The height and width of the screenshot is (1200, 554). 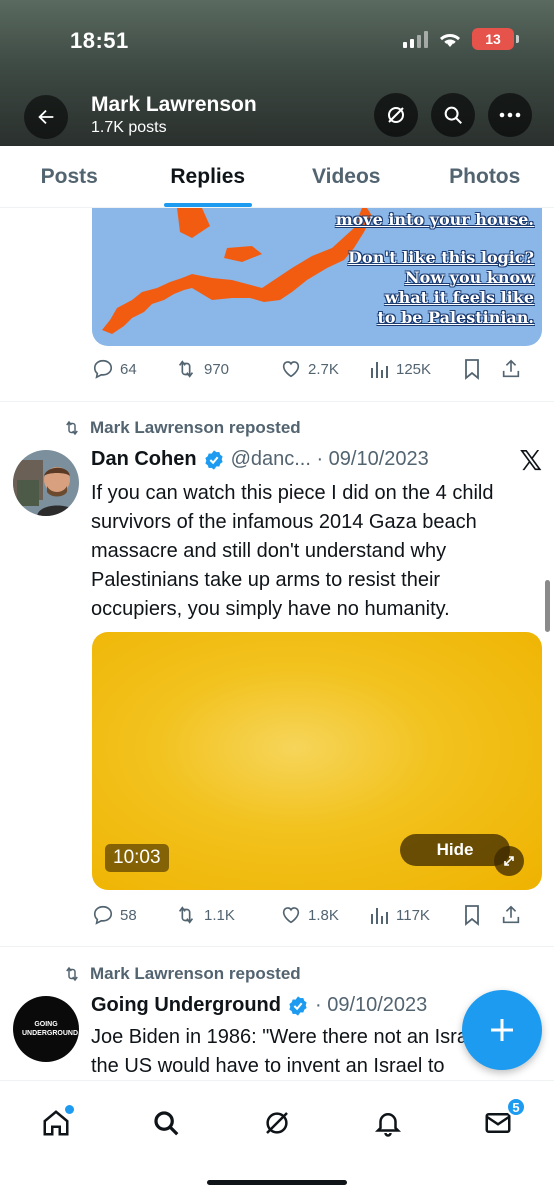 I want to click on tweet-actions: 58 1.1K 1.8K 117K, so click(x=317, y=915).